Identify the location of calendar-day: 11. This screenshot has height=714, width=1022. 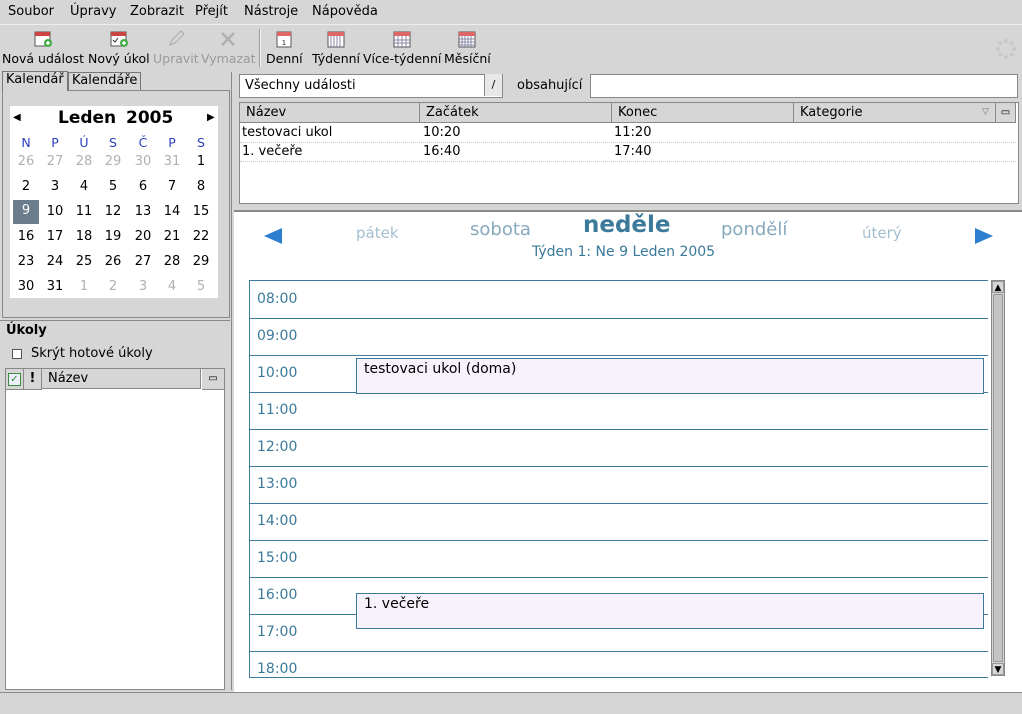
(84, 212).